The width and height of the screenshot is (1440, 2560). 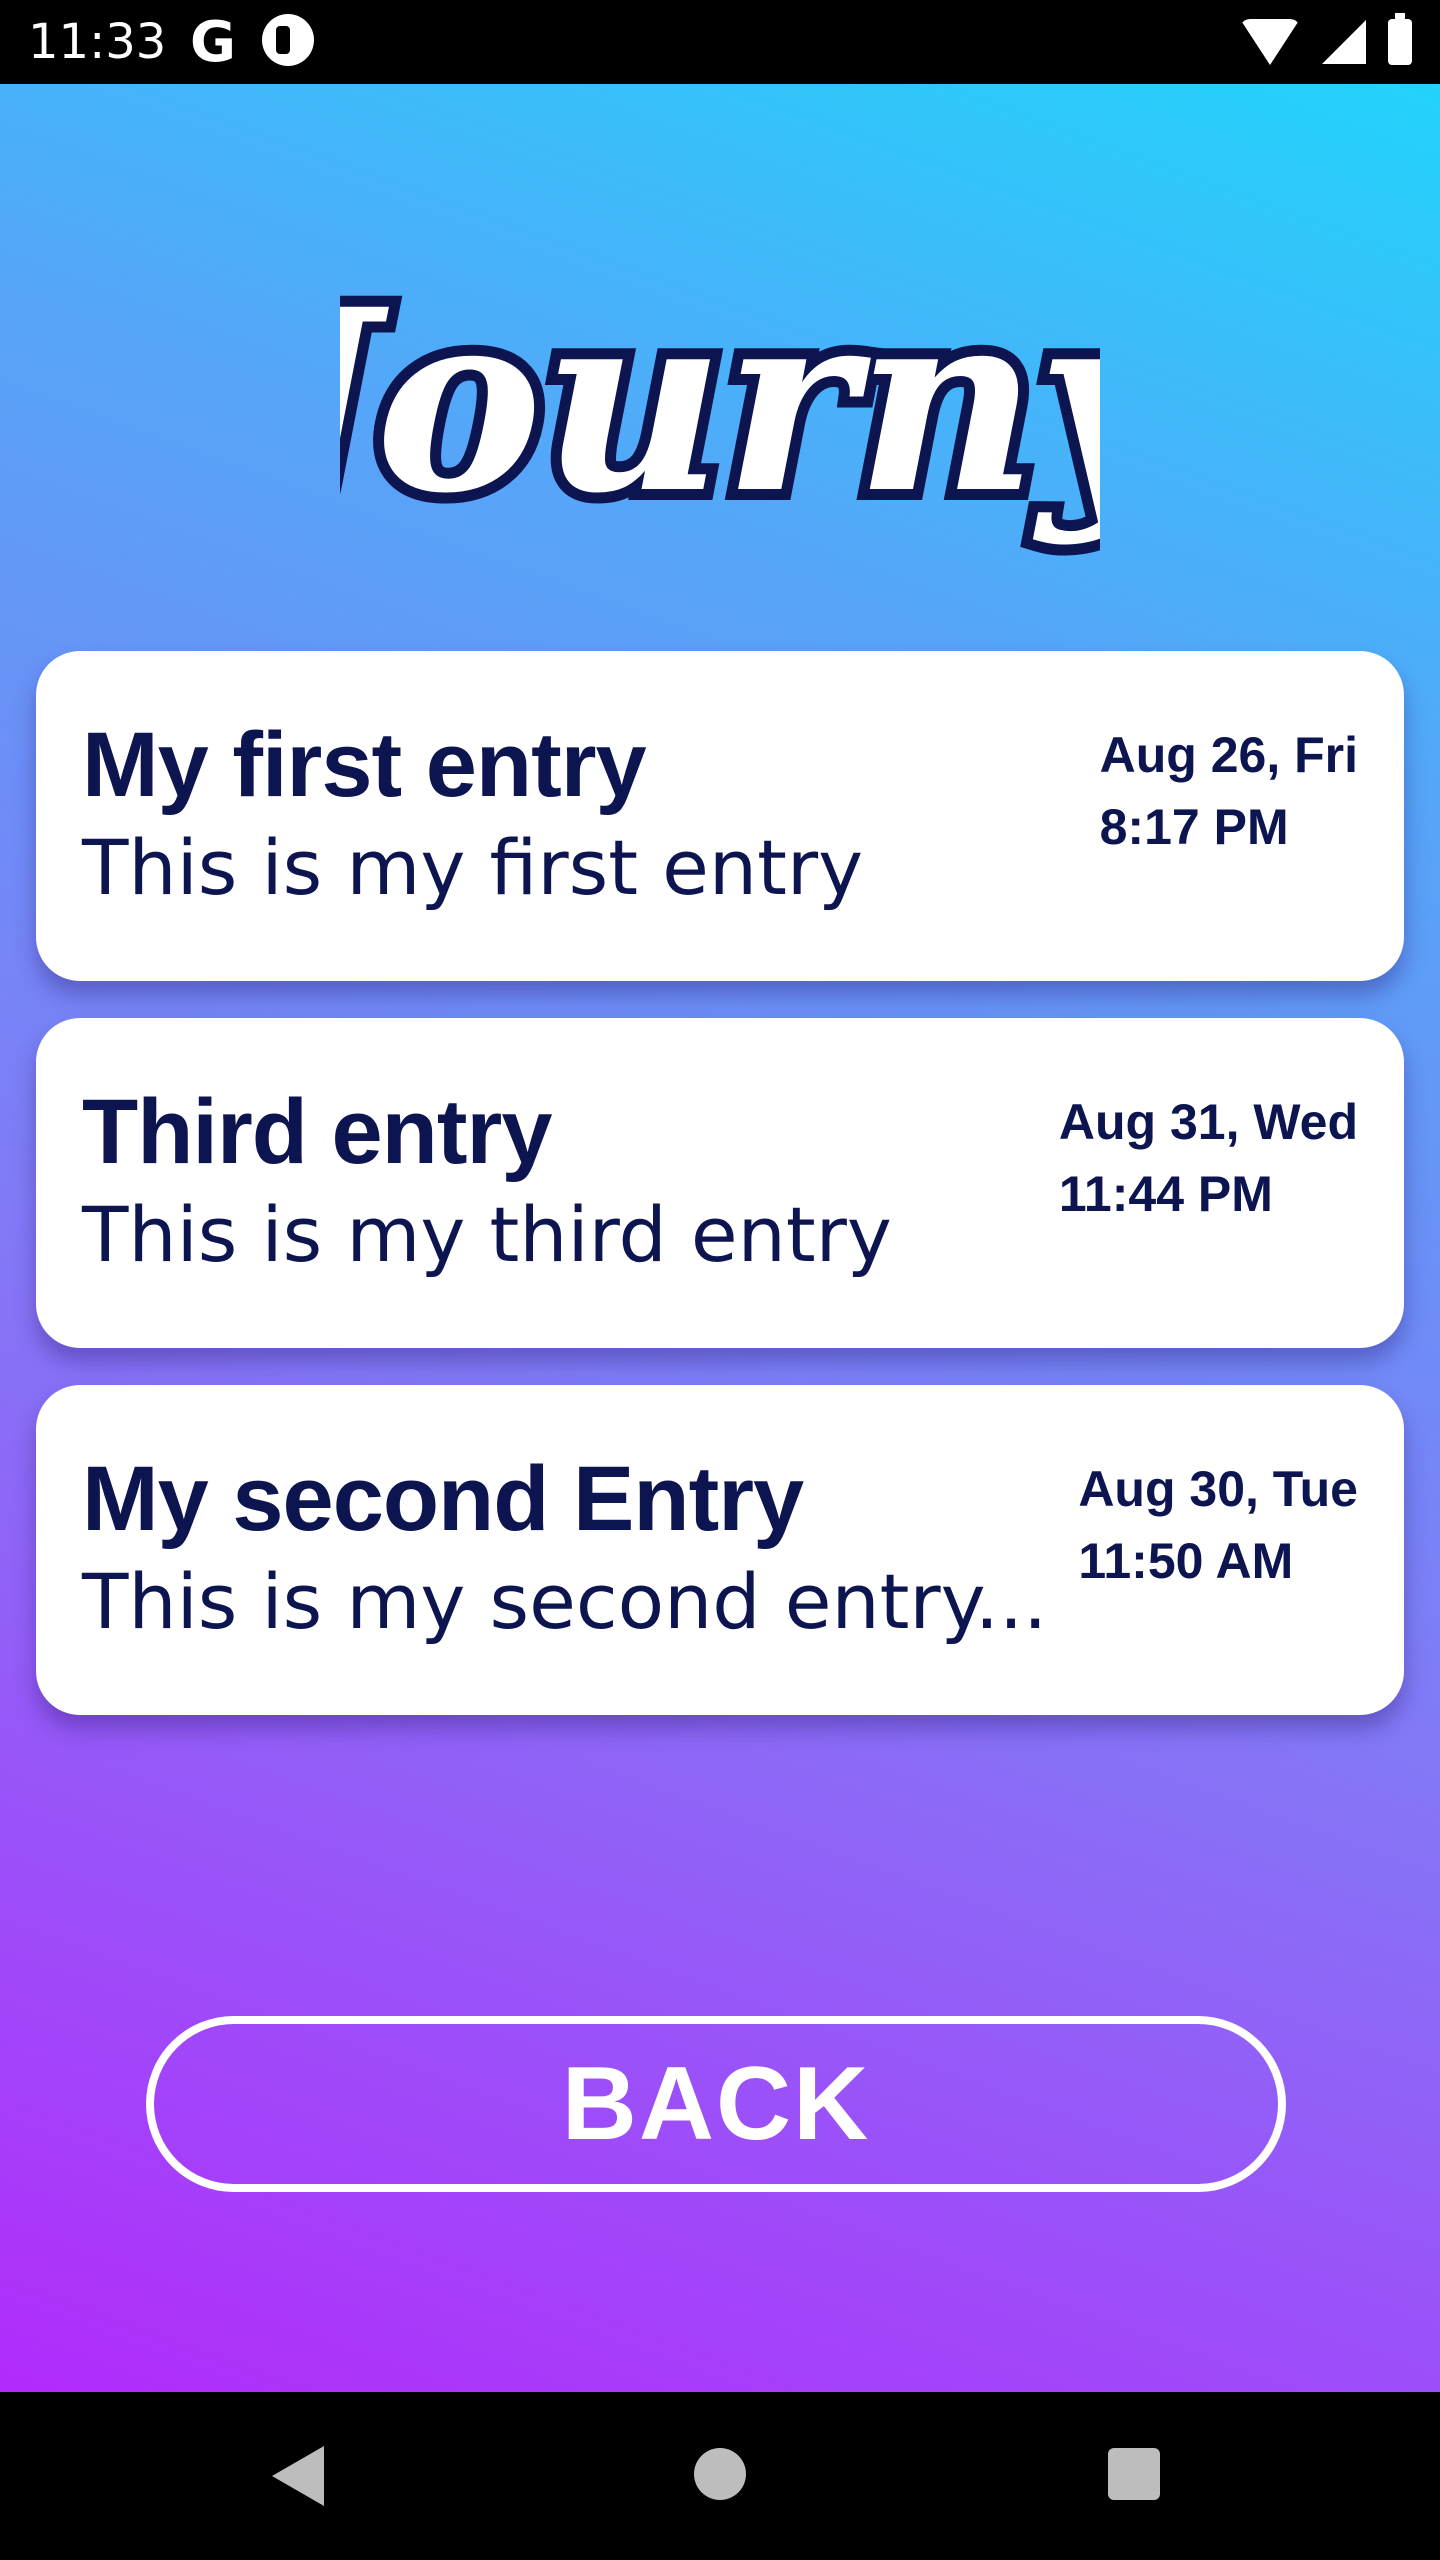 I want to click on entry-title: My first entry, so click(x=364, y=765).